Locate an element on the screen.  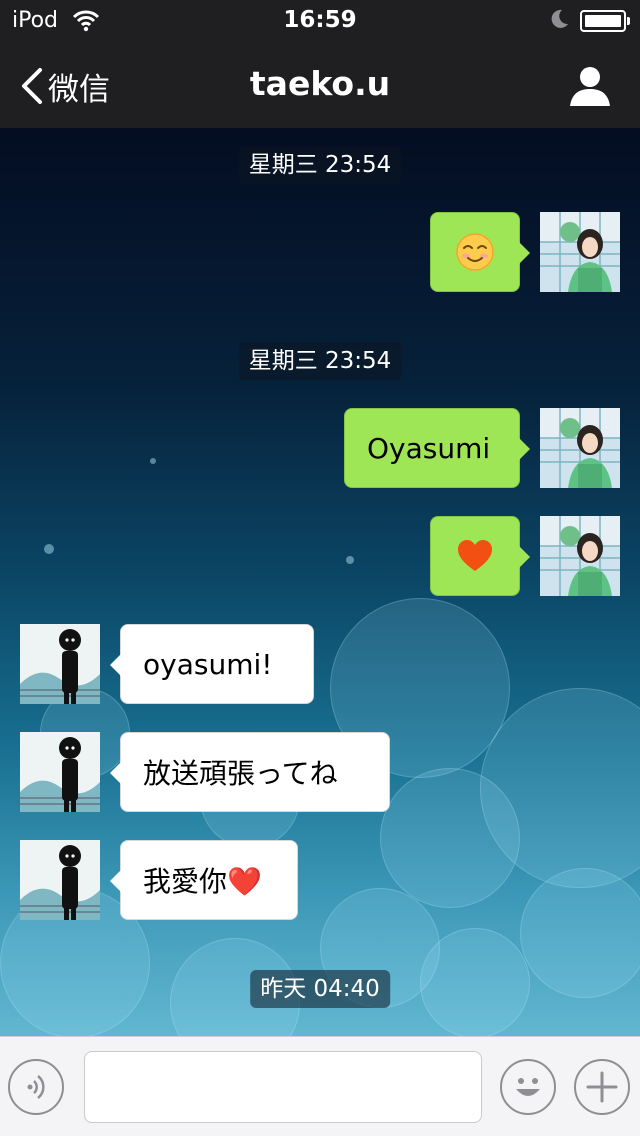
input-bar is located at coordinates (320, 1086).